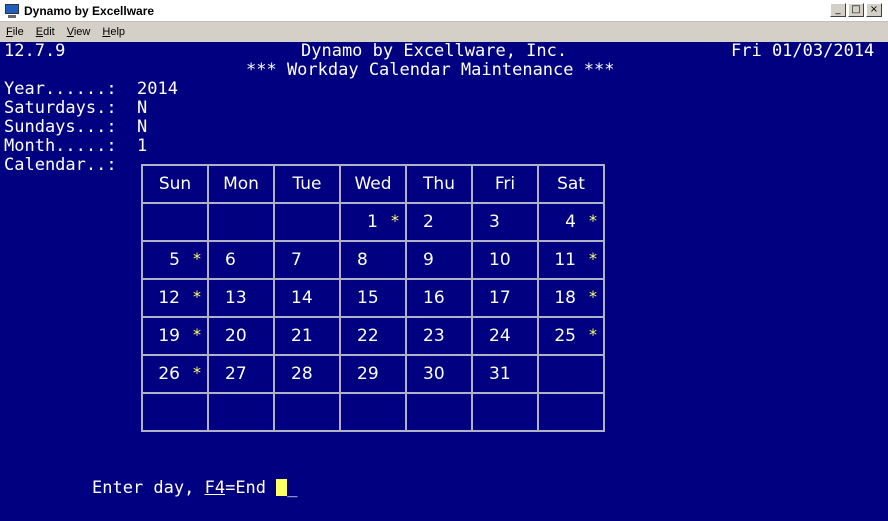  I want to click on day-header-mon: Mon, so click(241, 184).